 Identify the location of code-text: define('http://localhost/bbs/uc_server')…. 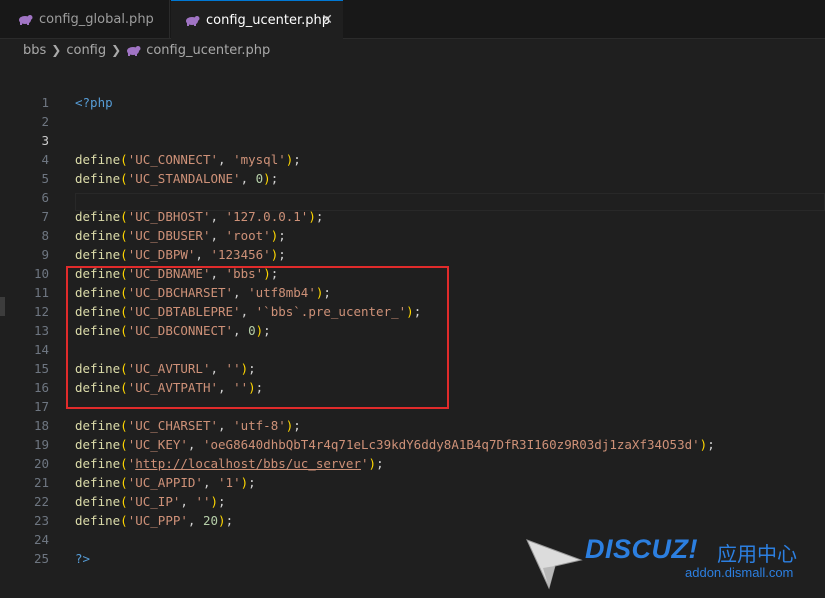
(229, 463).